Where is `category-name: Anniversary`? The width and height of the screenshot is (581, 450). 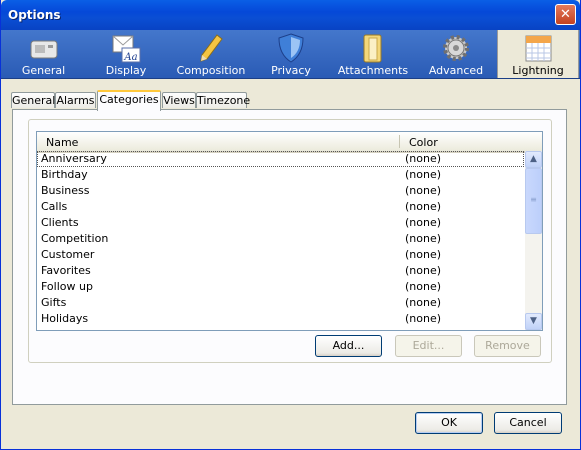 category-name: Anniversary is located at coordinates (74, 158).